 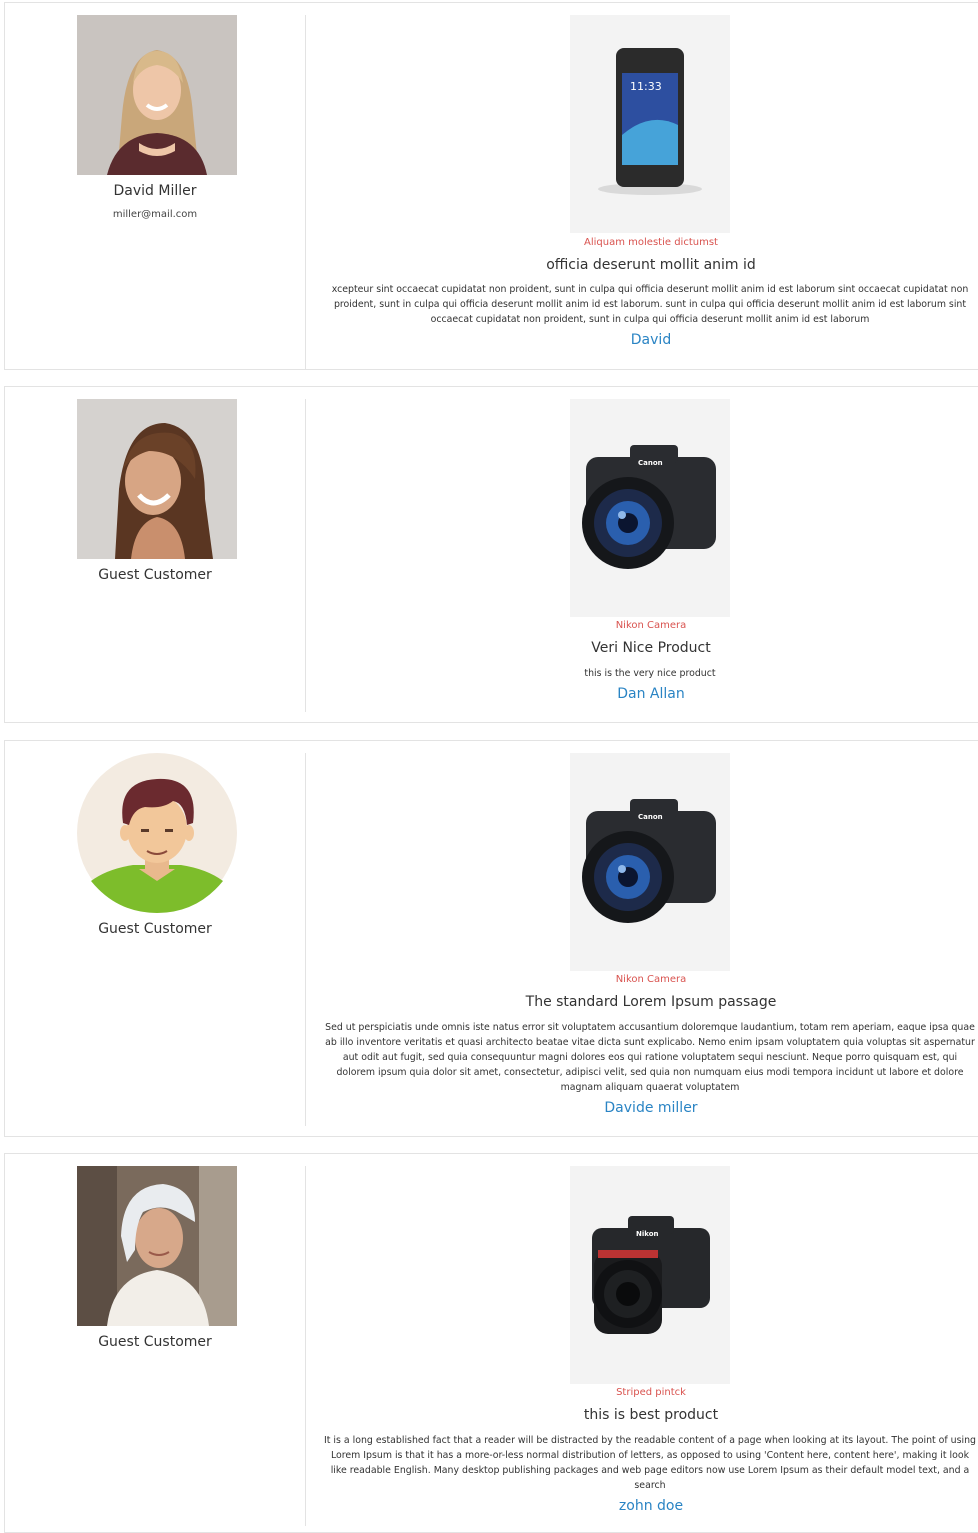 What do you see at coordinates (646, 86) in the screenshot?
I see `svg-text: 11:33` at bounding box center [646, 86].